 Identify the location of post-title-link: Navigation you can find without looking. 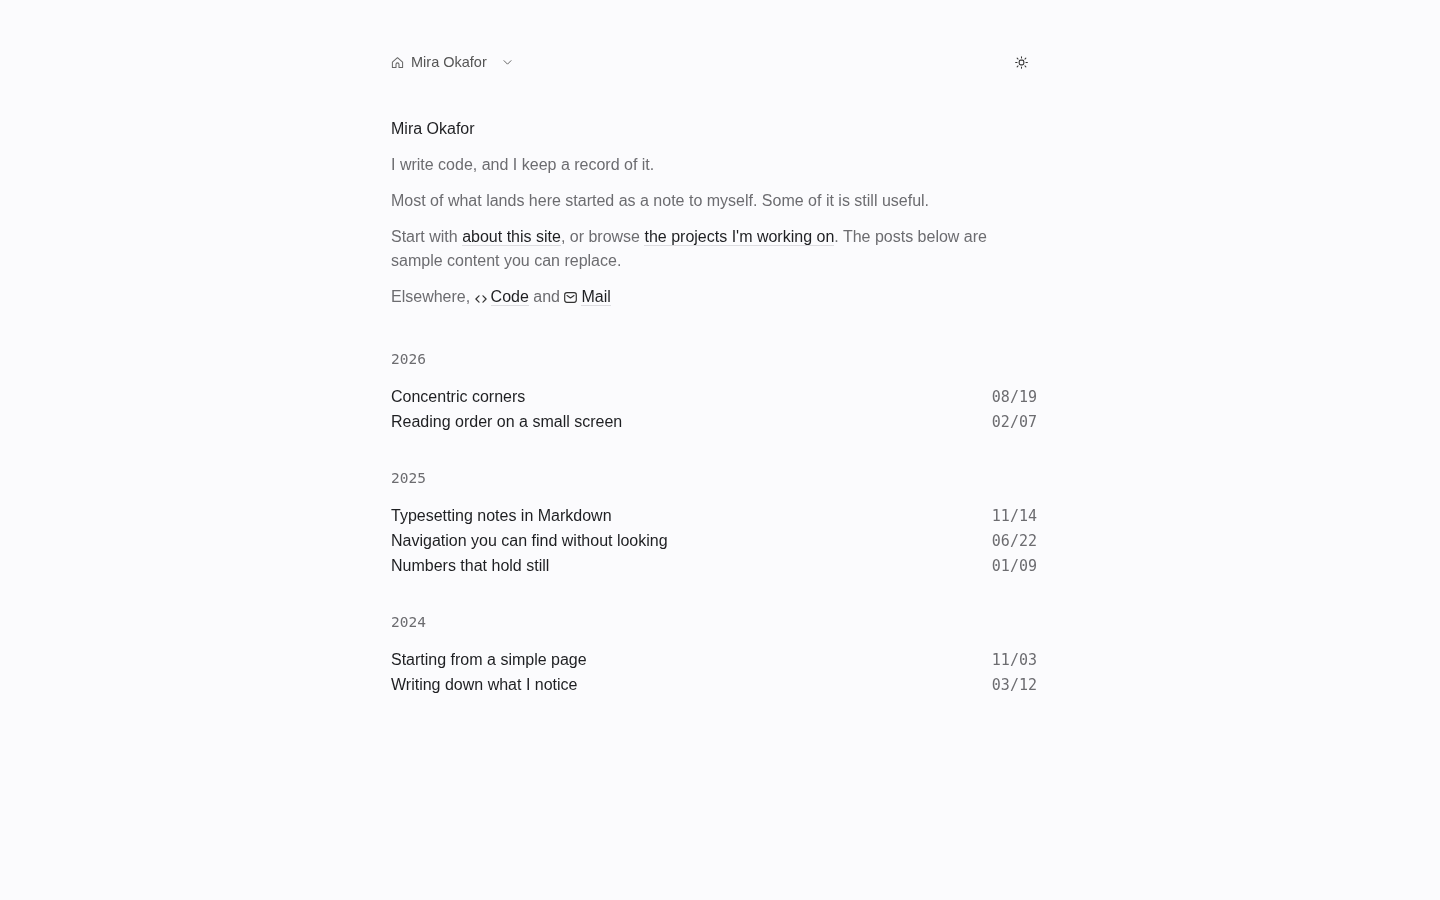
(529, 540).